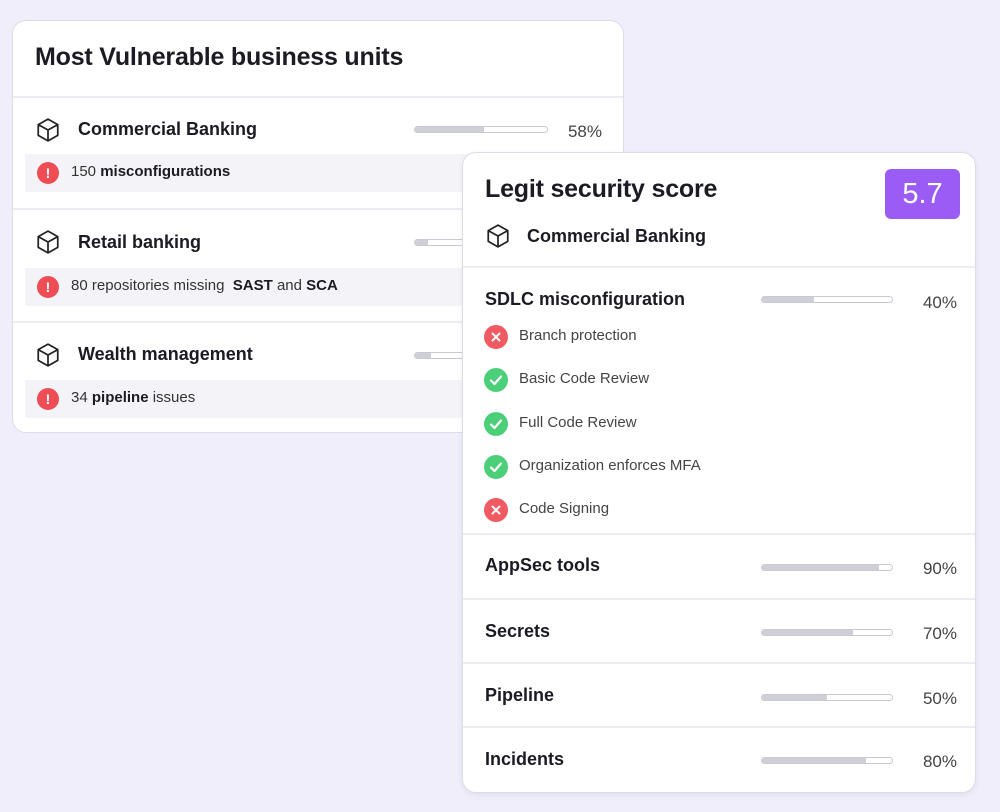 This screenshot has height=812, width=1000. Describe the element at coordinates (481, 129) in the screenshot. I see `unit-progress-bar` at that location.